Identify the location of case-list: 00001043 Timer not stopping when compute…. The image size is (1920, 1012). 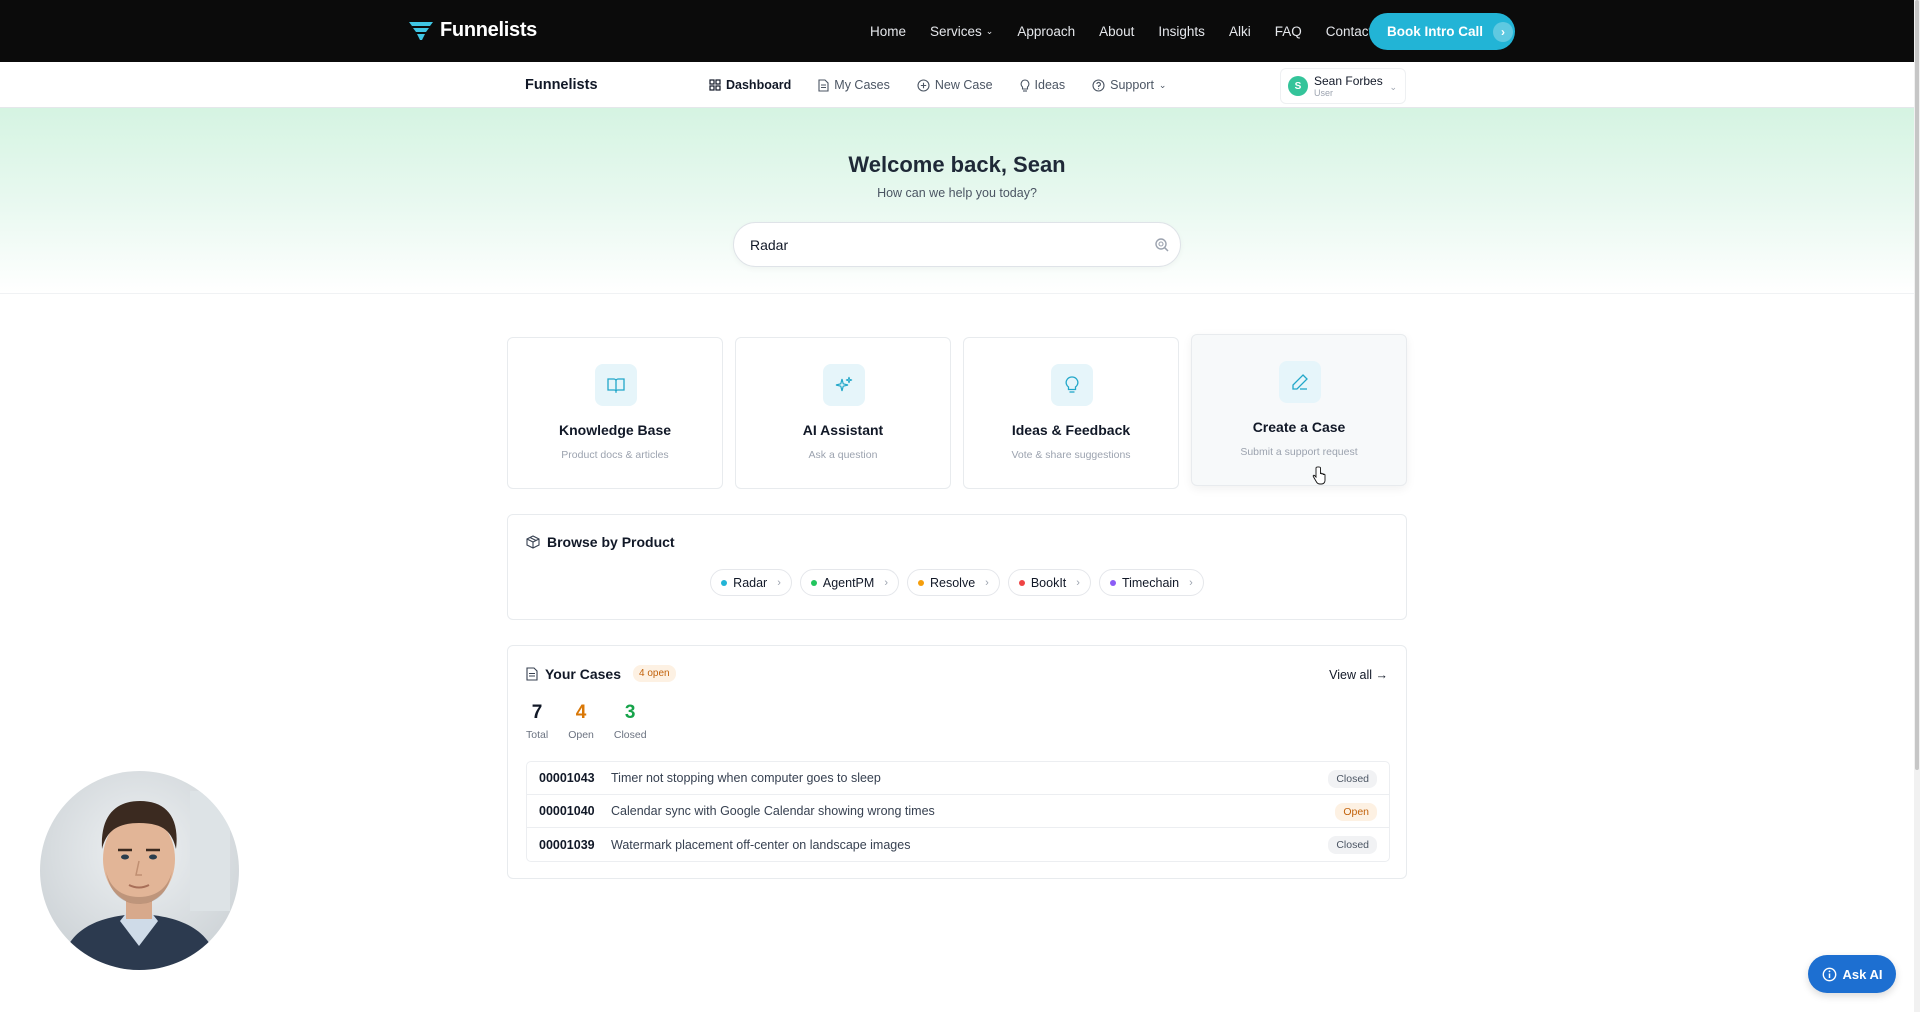
(958, 811).